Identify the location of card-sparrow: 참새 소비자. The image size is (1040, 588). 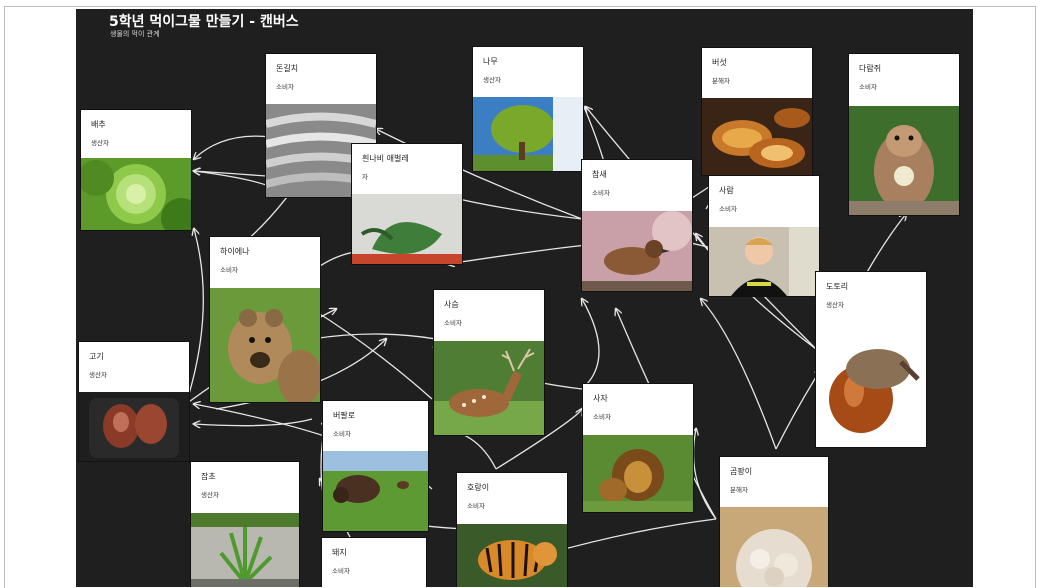
(637, 225).